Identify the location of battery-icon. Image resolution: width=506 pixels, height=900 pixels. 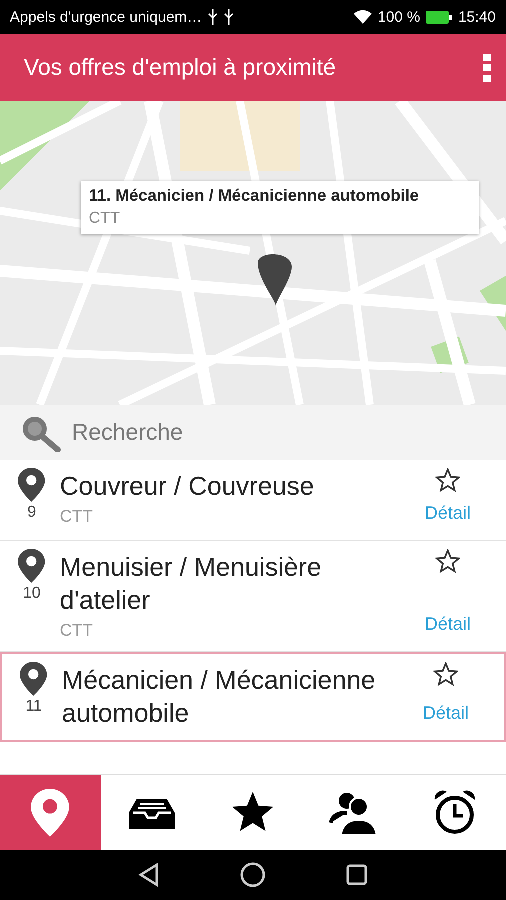
(439, 17).